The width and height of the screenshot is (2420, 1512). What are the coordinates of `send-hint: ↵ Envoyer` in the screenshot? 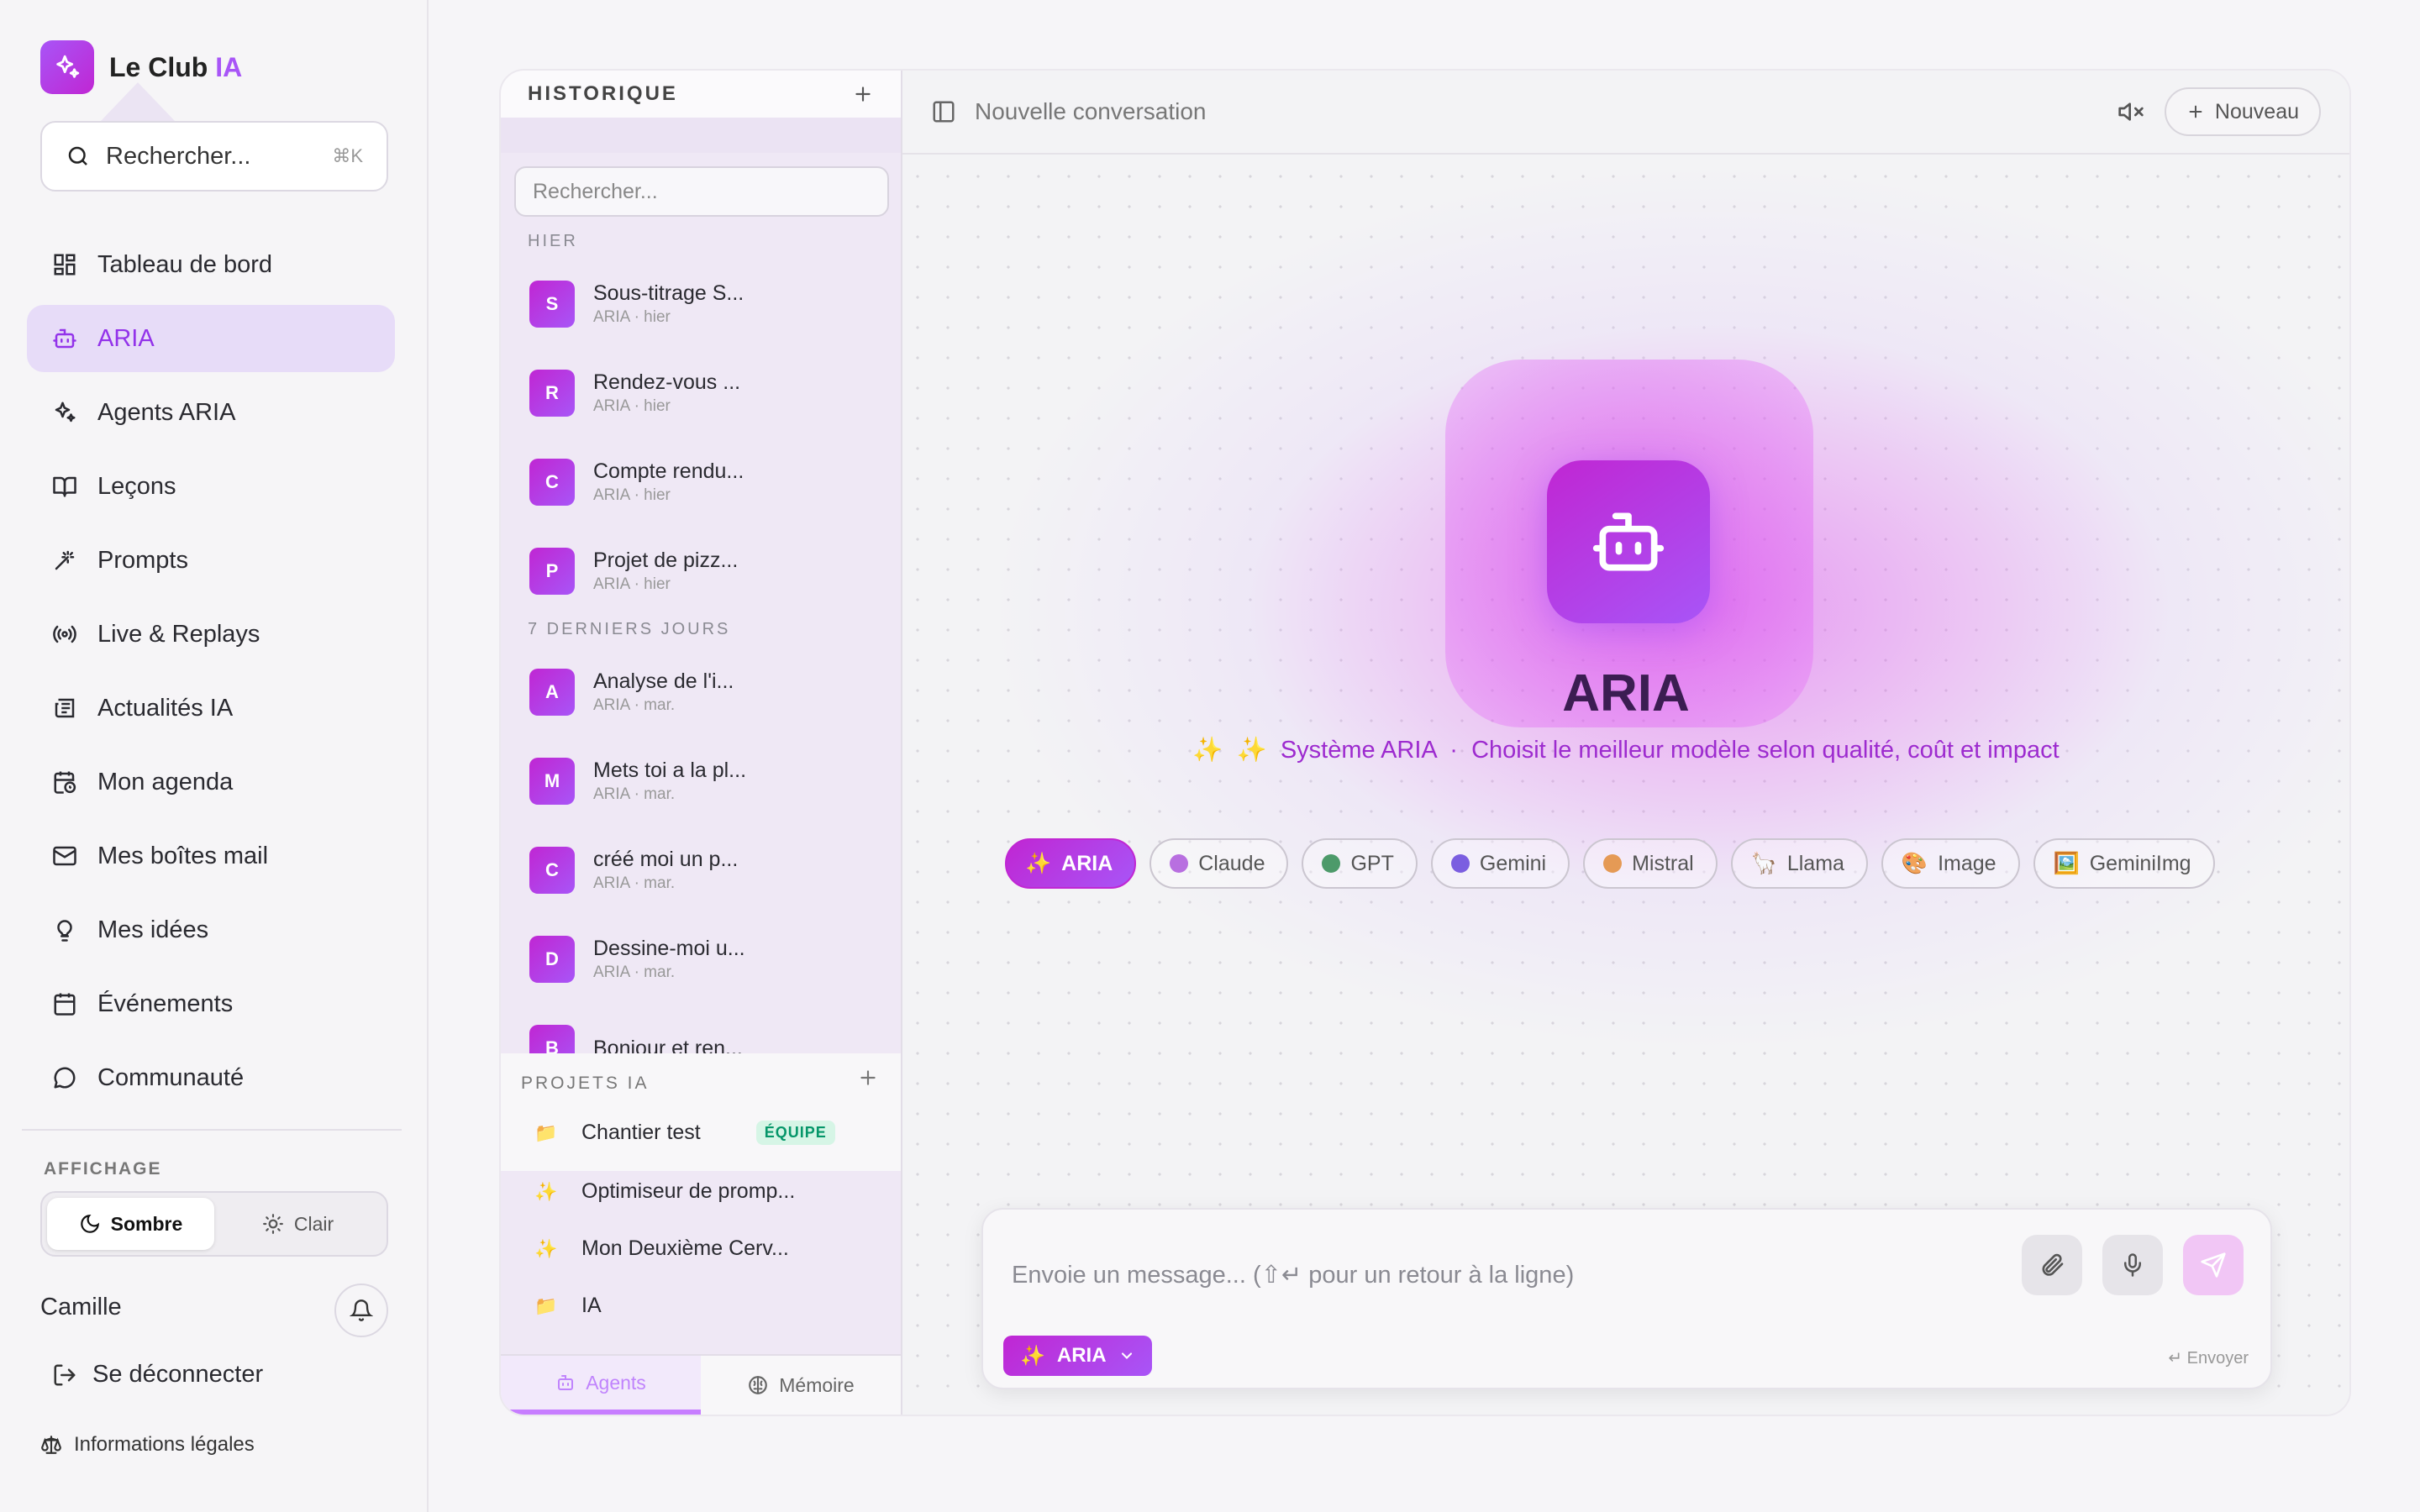 It's located at (2208, 1358).